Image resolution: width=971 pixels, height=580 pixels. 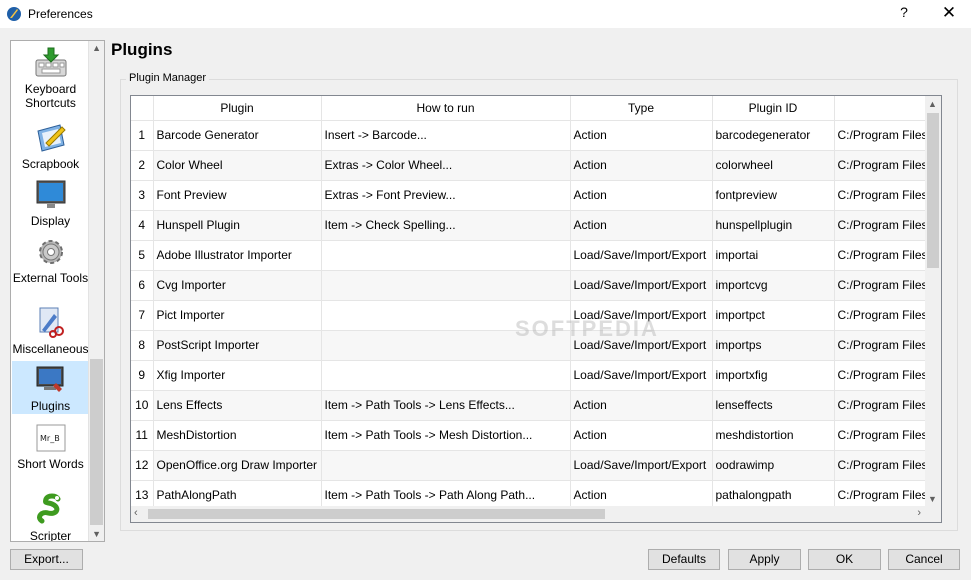 I want to click on column-header-how-to-run: How to run, so click(x=446, y=108).